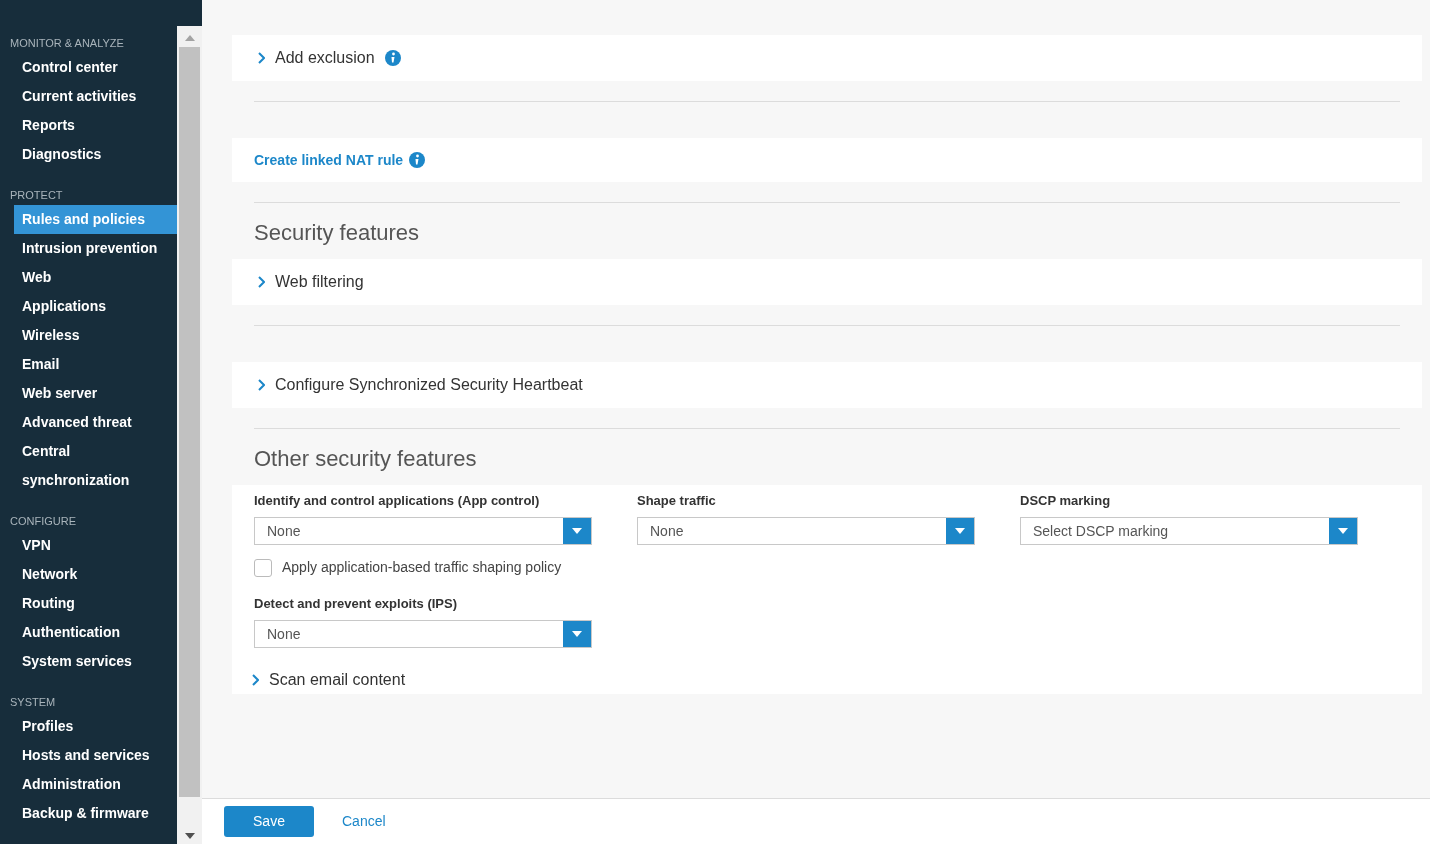  What do you see at coordinates (95, 574) in the screenshot?
I see `sidebar-item: Network` at bounding box center [95, 574].